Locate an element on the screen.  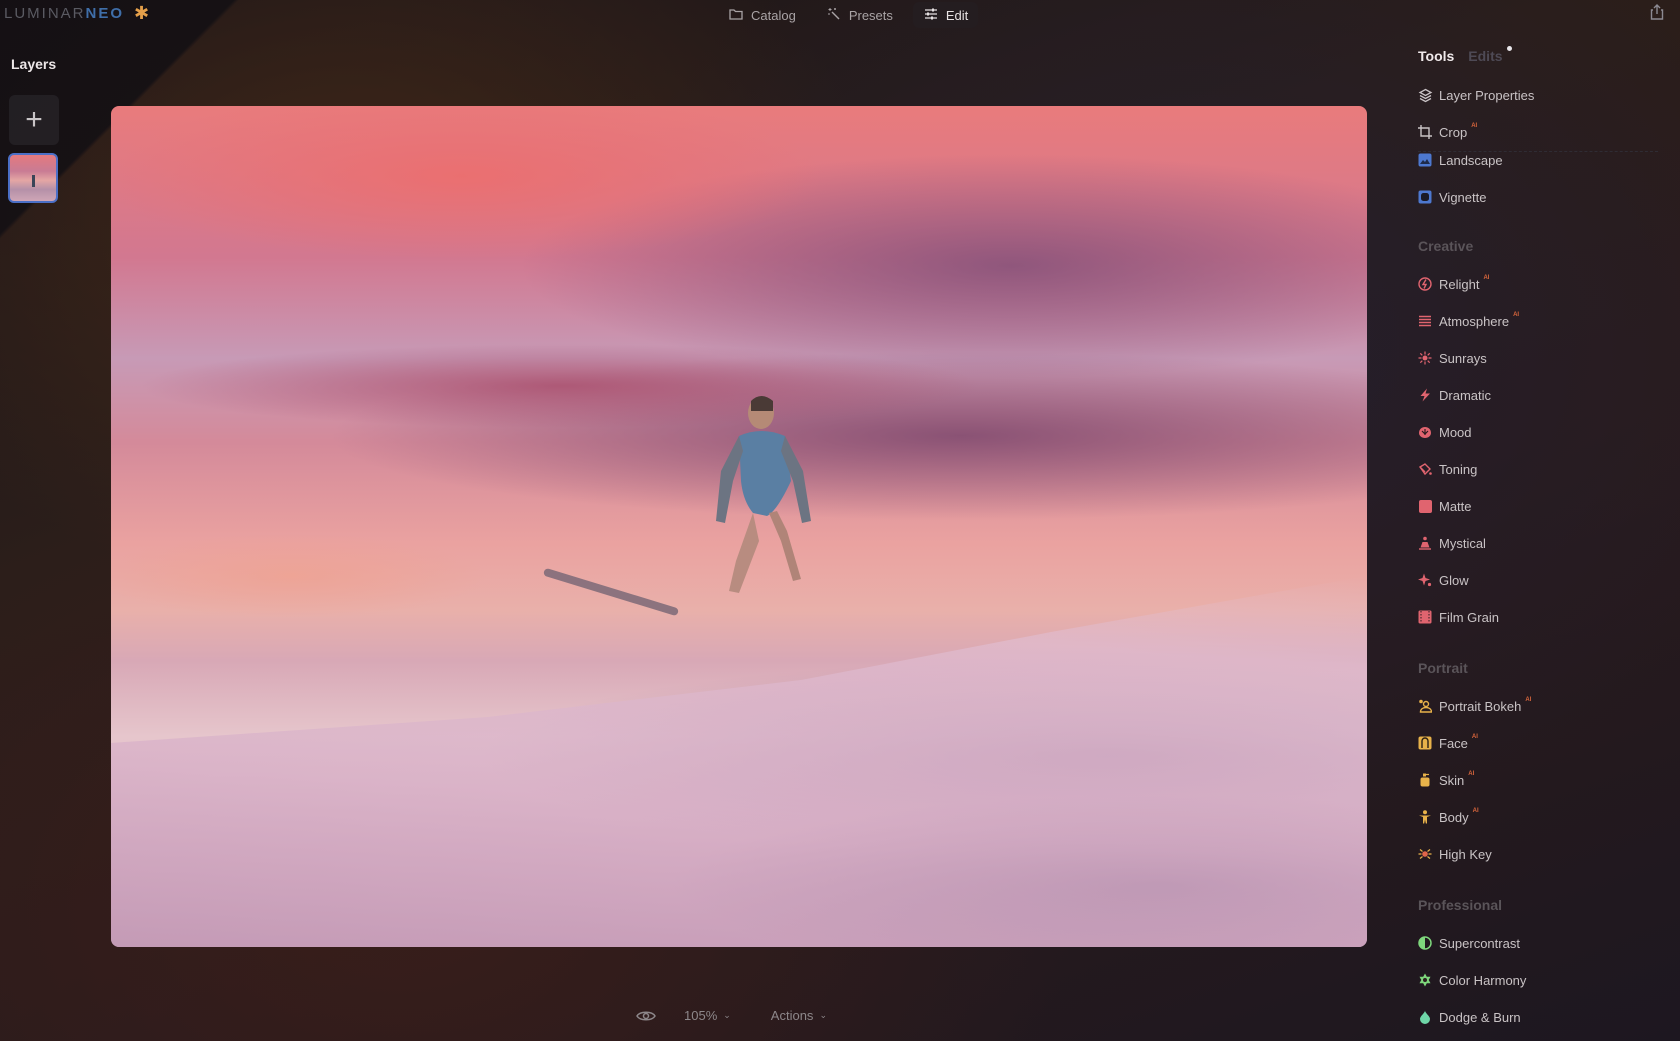
sunrays-icon is located at coordinates (1425, 358).